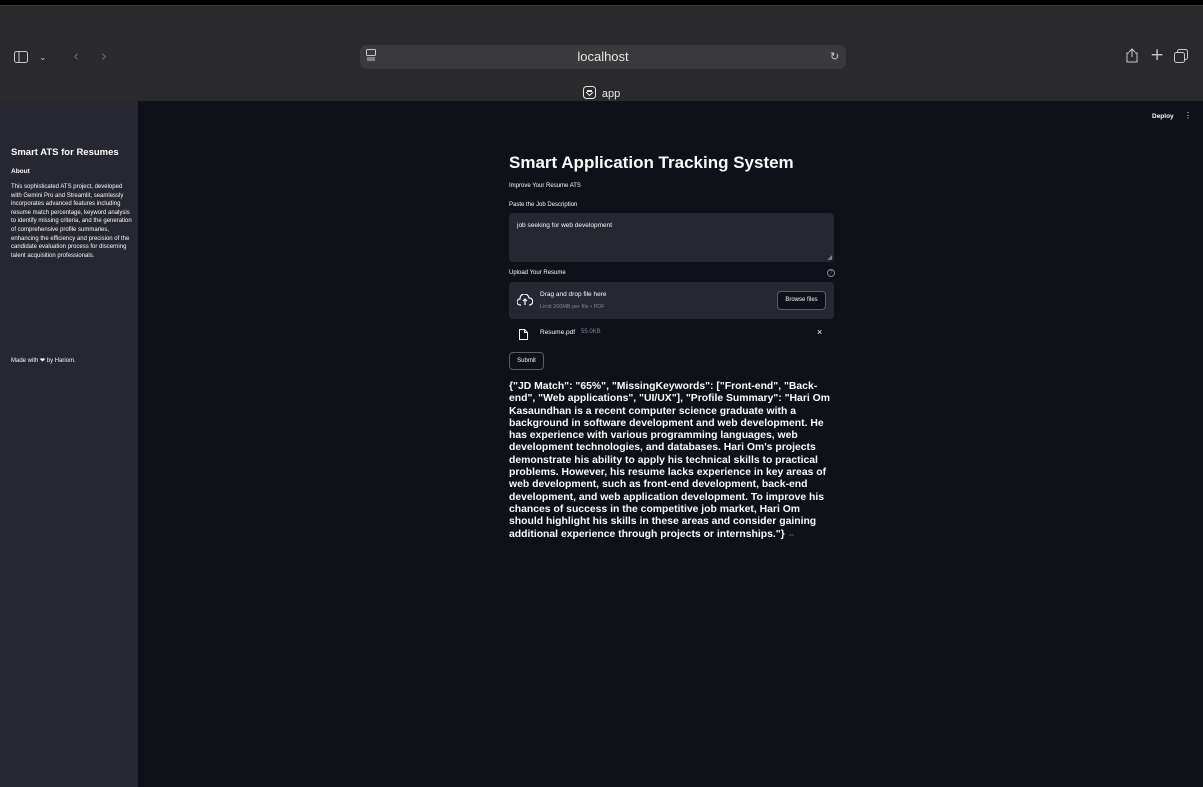 This screenshot has height=787, width=1203. Describe the element at coordinates (572, 307) in the screenshot. I see `dropzone-limit: Limit 200MB per file • PDF` at that location.